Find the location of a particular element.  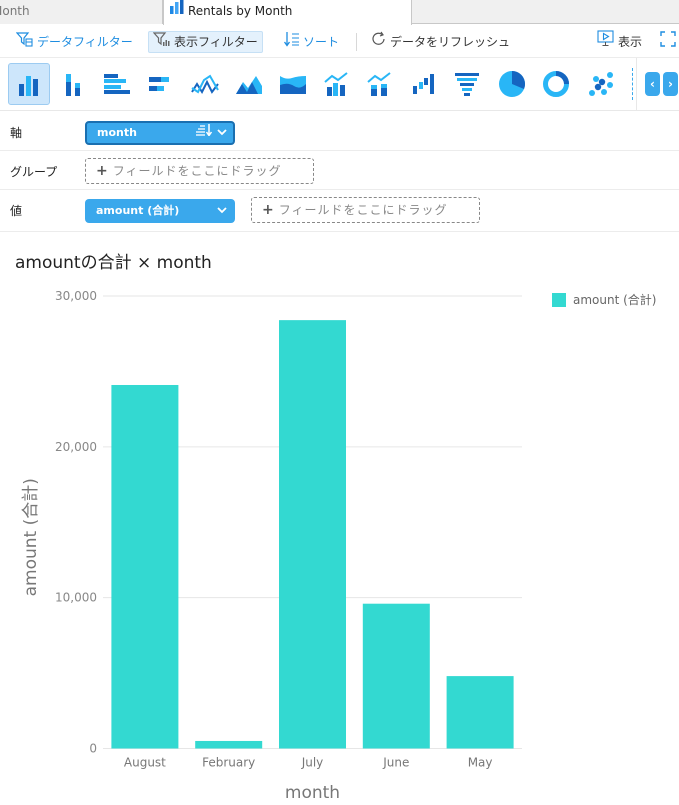

view-filter-button: 表示フィルター is located at coordinates (205, 42).